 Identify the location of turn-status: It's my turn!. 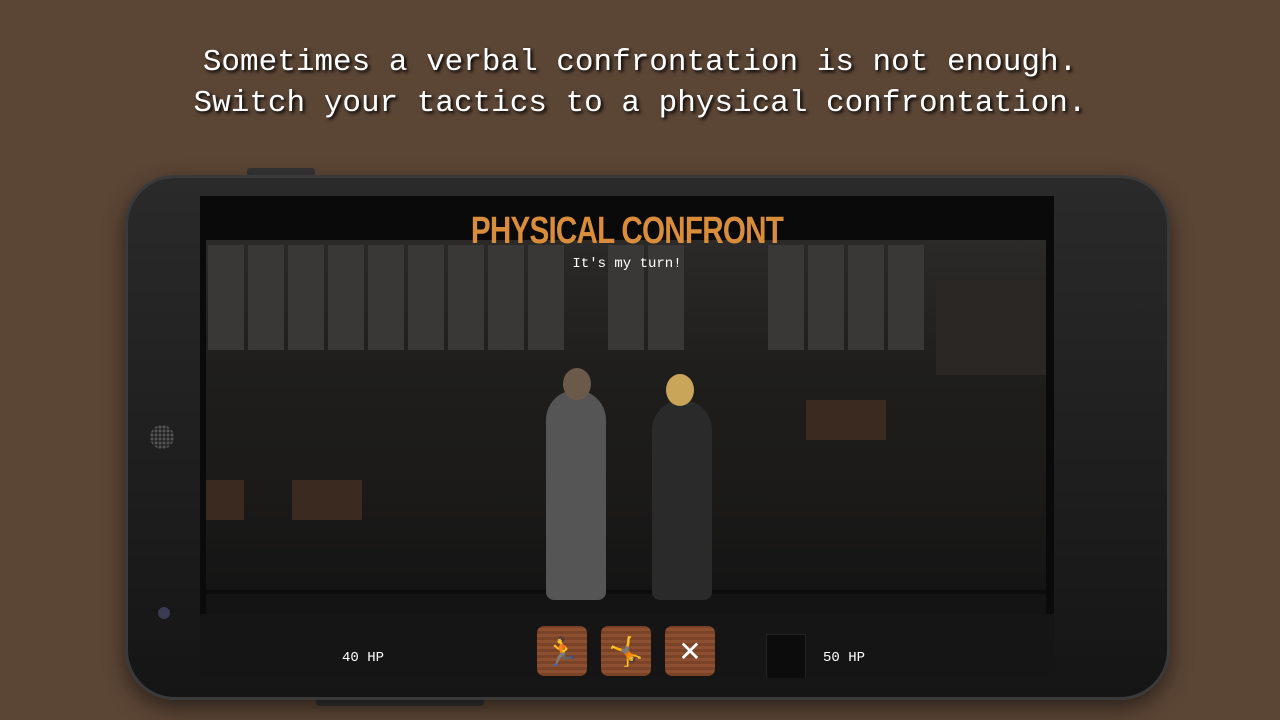
(627, 264).